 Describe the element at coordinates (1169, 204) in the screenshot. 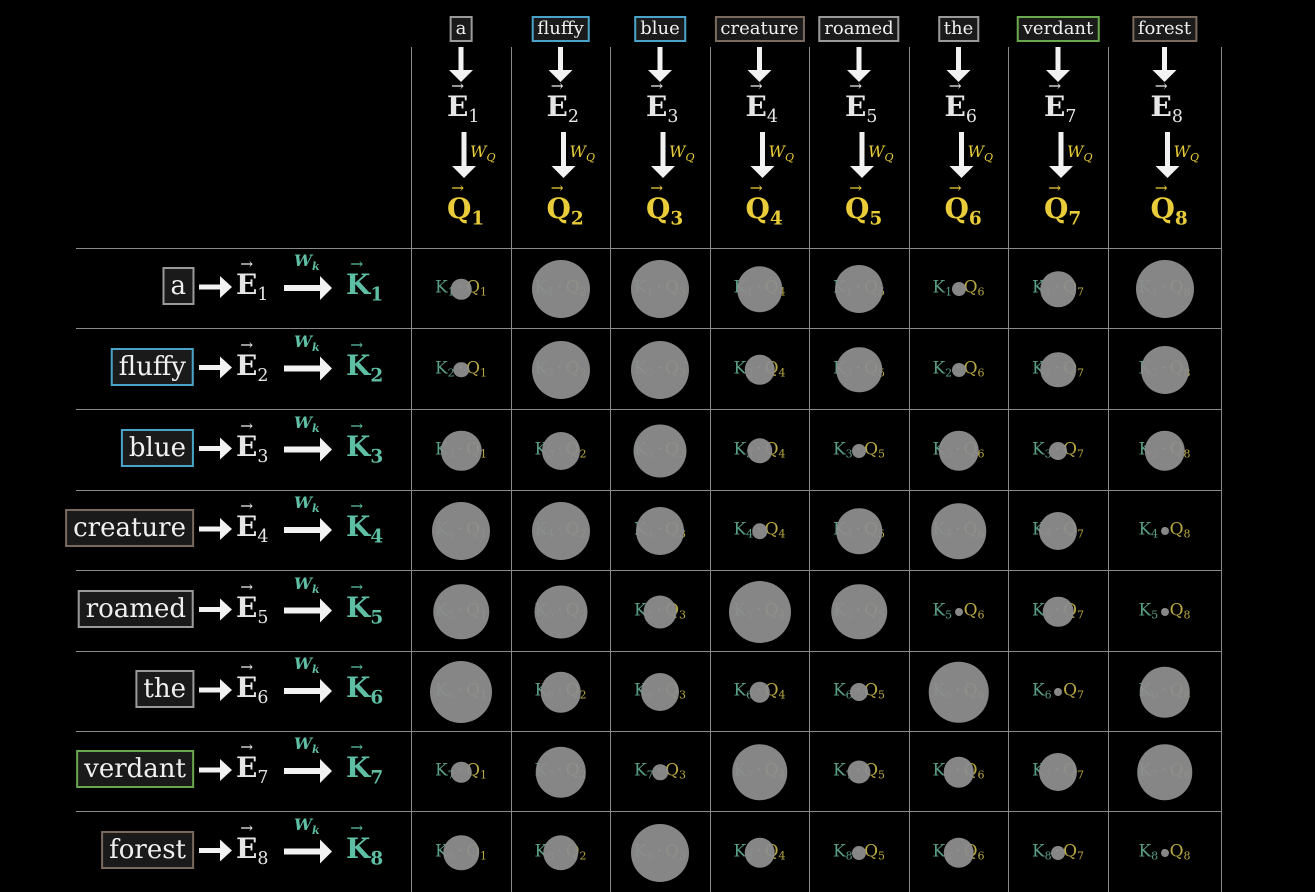

I see `query-vector-q8: → Q8` at that location.